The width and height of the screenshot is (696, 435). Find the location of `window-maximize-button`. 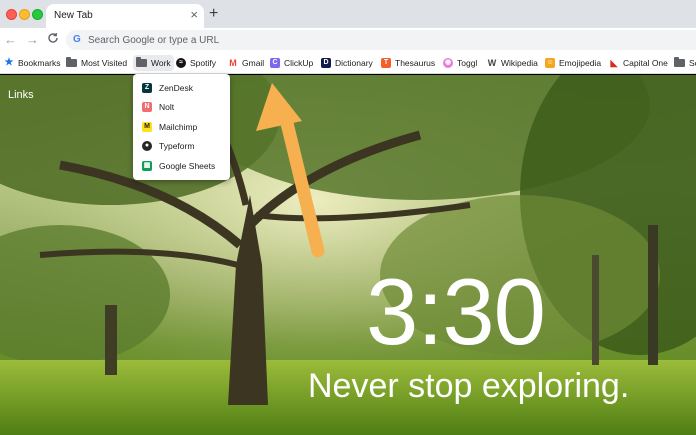

window-maximize-button is located at coordinates (37, 14).